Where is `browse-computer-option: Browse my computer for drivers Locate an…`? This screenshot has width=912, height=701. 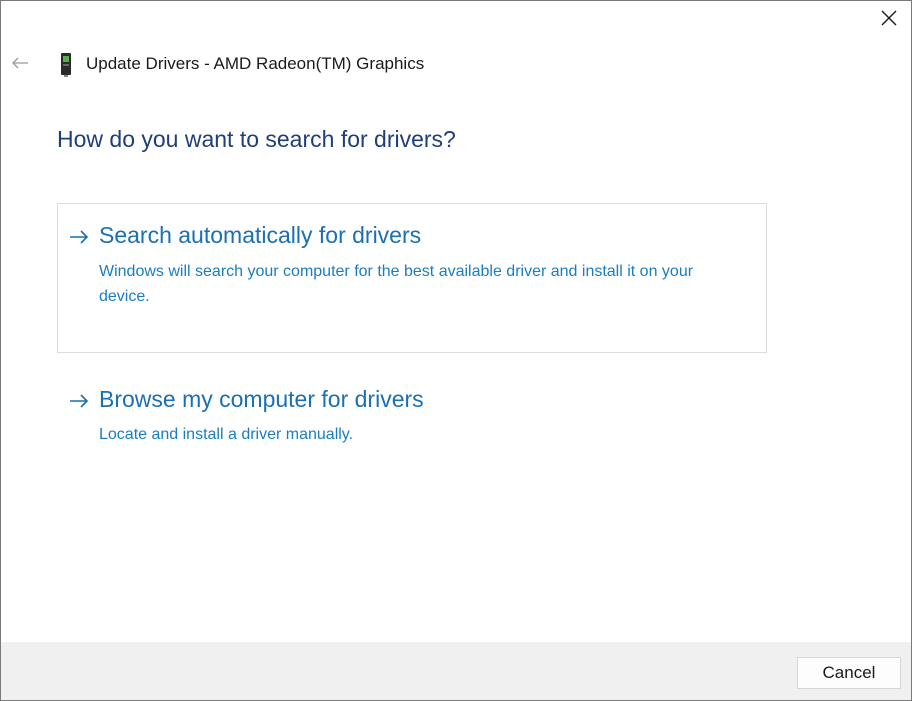
browse-computer-option: Browse my computer for drivers Locate an… is located at coordinates (412, 416).